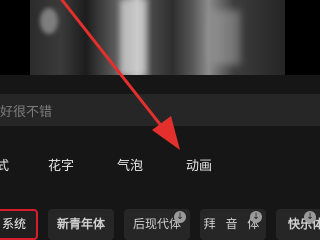 This screenshot has height=240, width=320. Describe the element at coordinates (302, 37) in the screenshot. I see `letterbox-right` at that location.